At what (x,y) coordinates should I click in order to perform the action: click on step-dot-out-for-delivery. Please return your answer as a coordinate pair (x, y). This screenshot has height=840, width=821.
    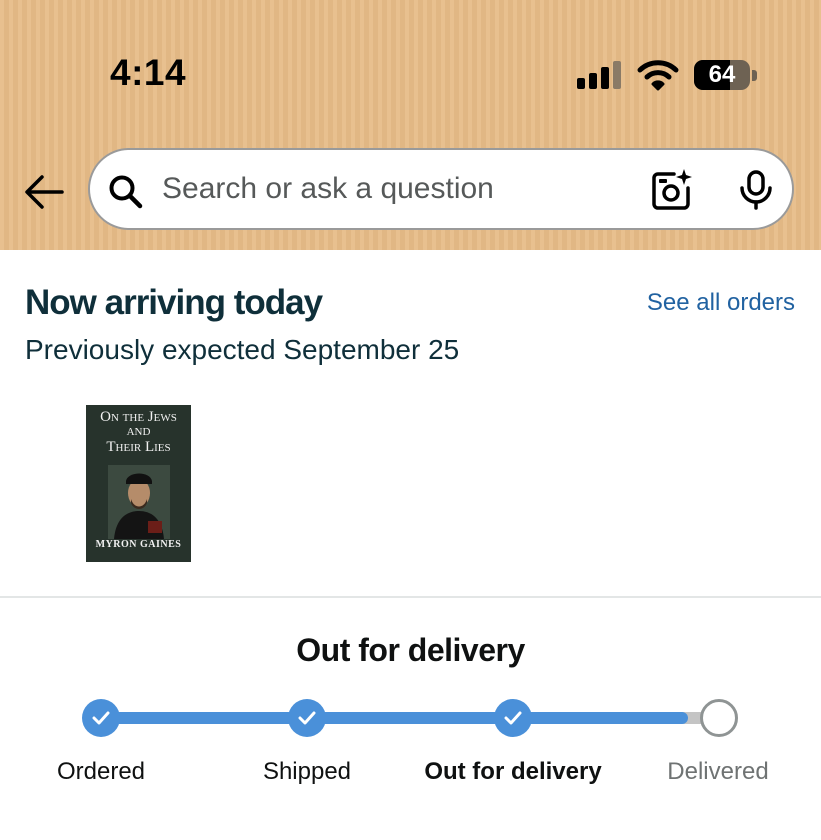
    Looking at the image, I should click on (513, 718).